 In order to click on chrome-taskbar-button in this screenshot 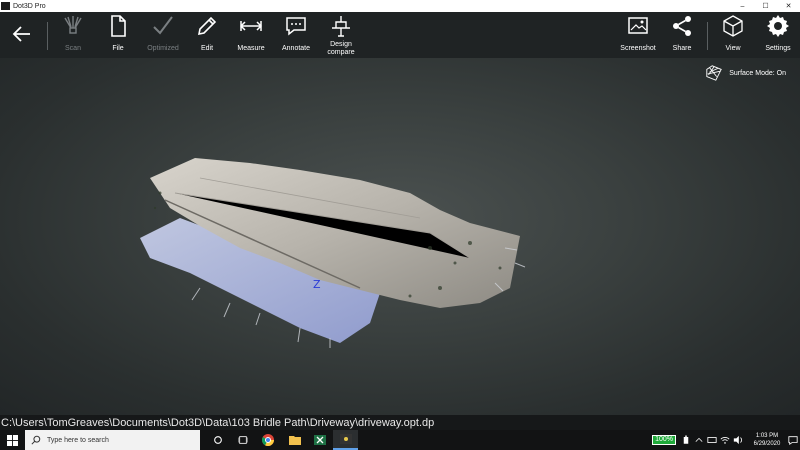, I will do `click(267, 440)`.